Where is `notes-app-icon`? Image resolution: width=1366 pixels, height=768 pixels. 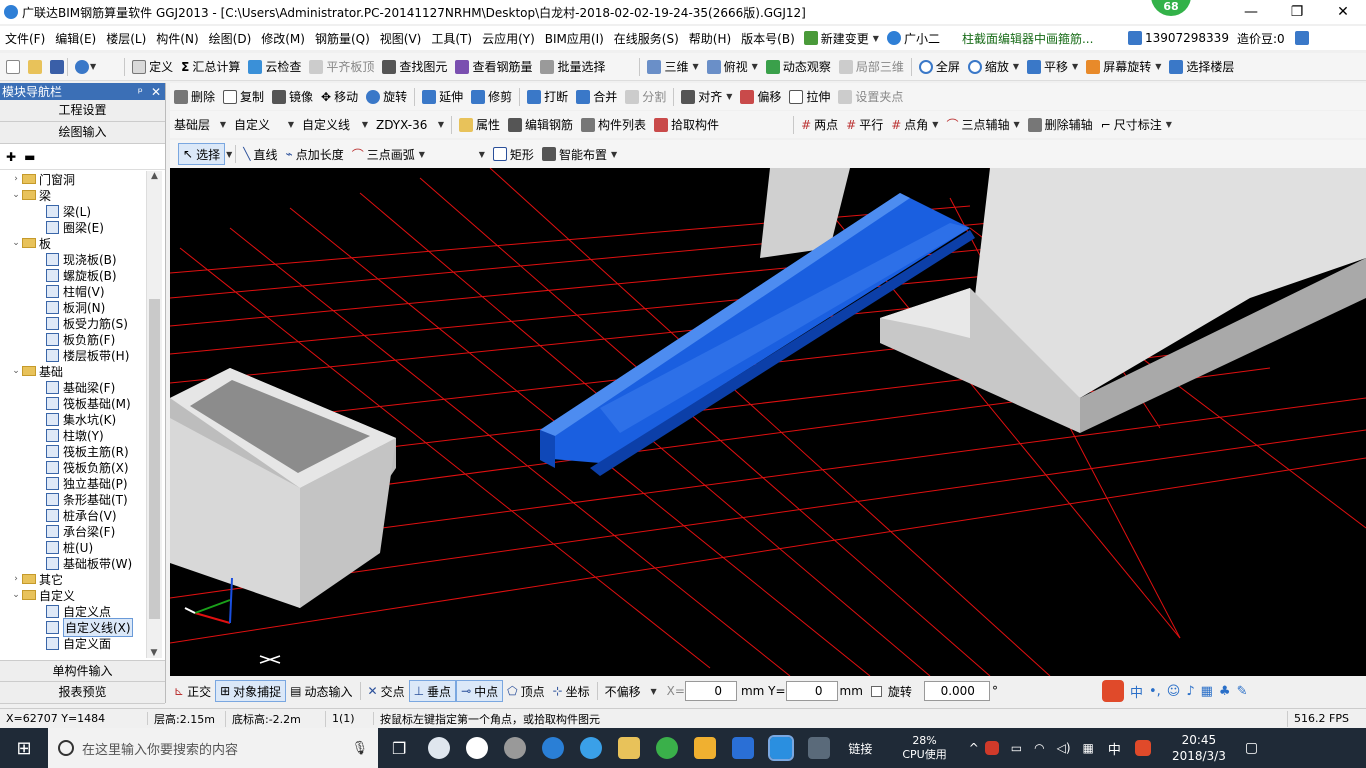
notes-app-icon is located at coordinates (705, 748).